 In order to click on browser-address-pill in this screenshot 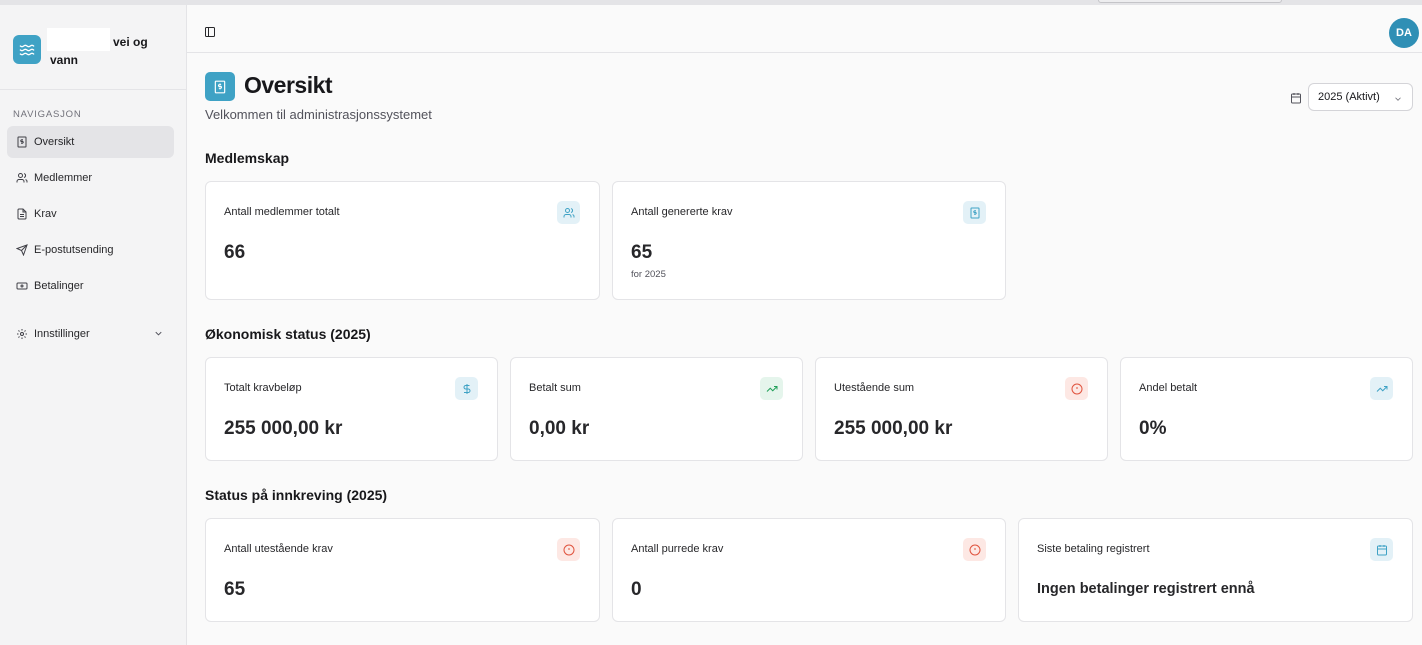, I will do `click(1190, 1)`.